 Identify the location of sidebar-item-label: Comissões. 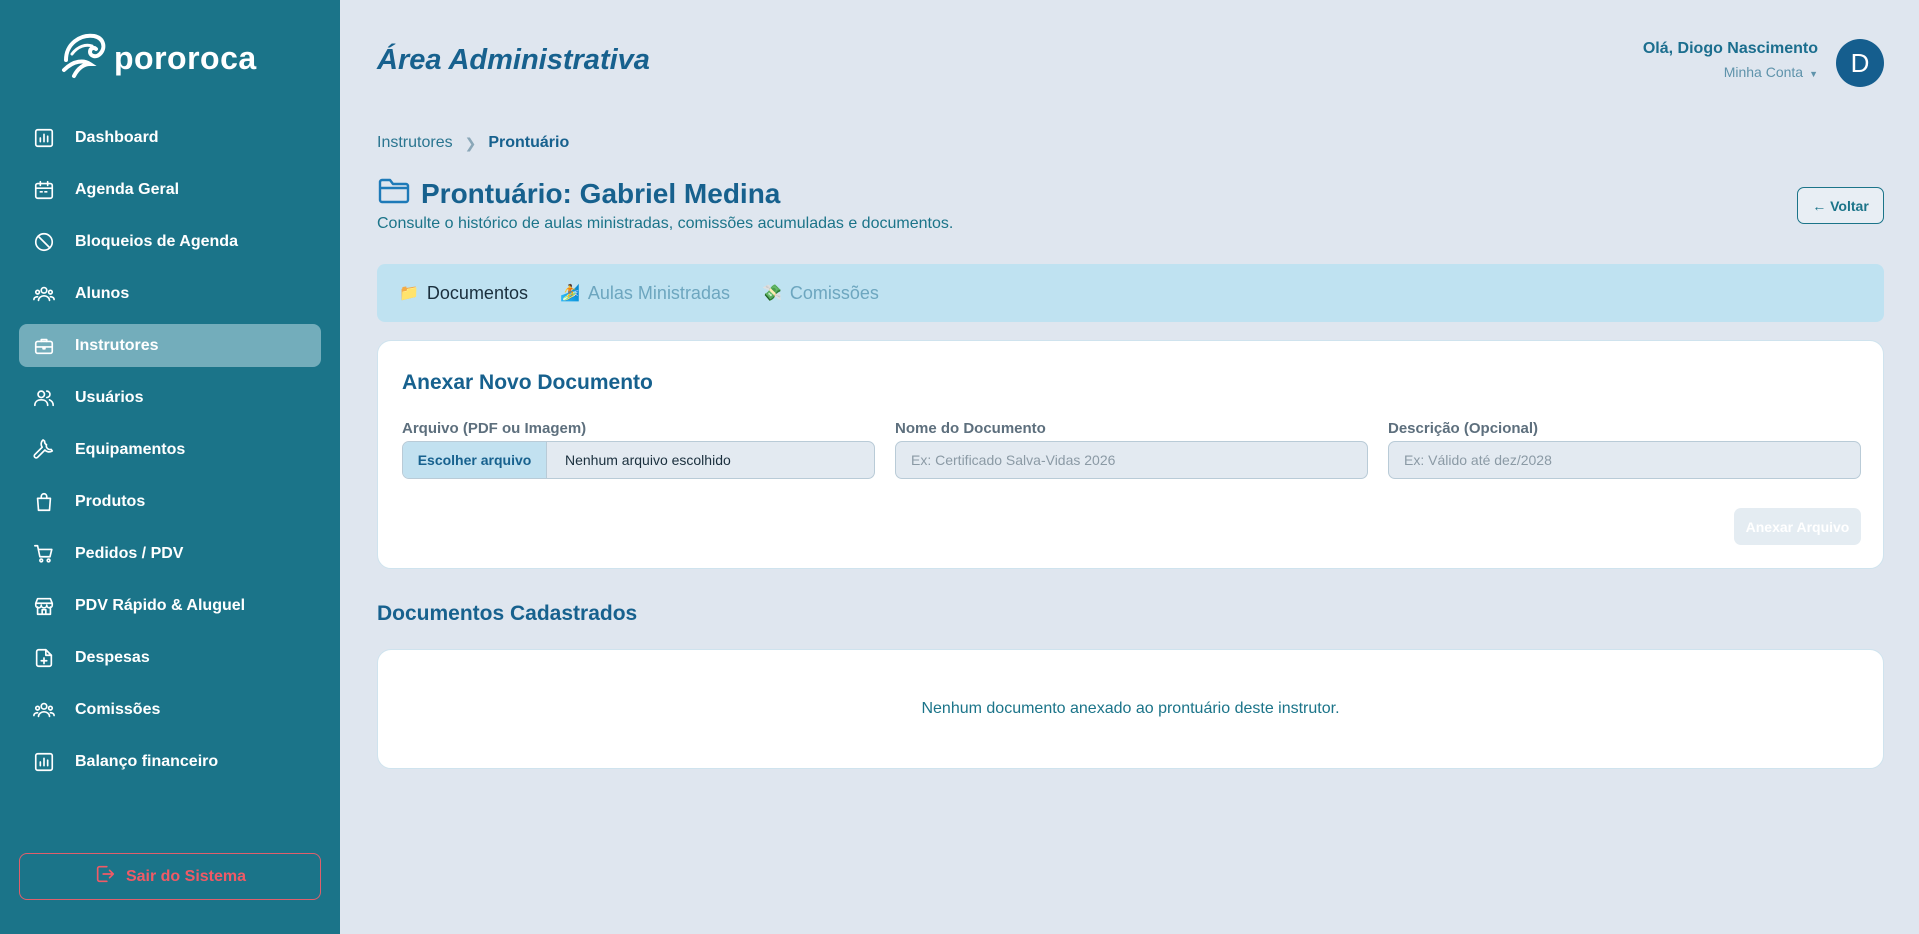
(118, 709).